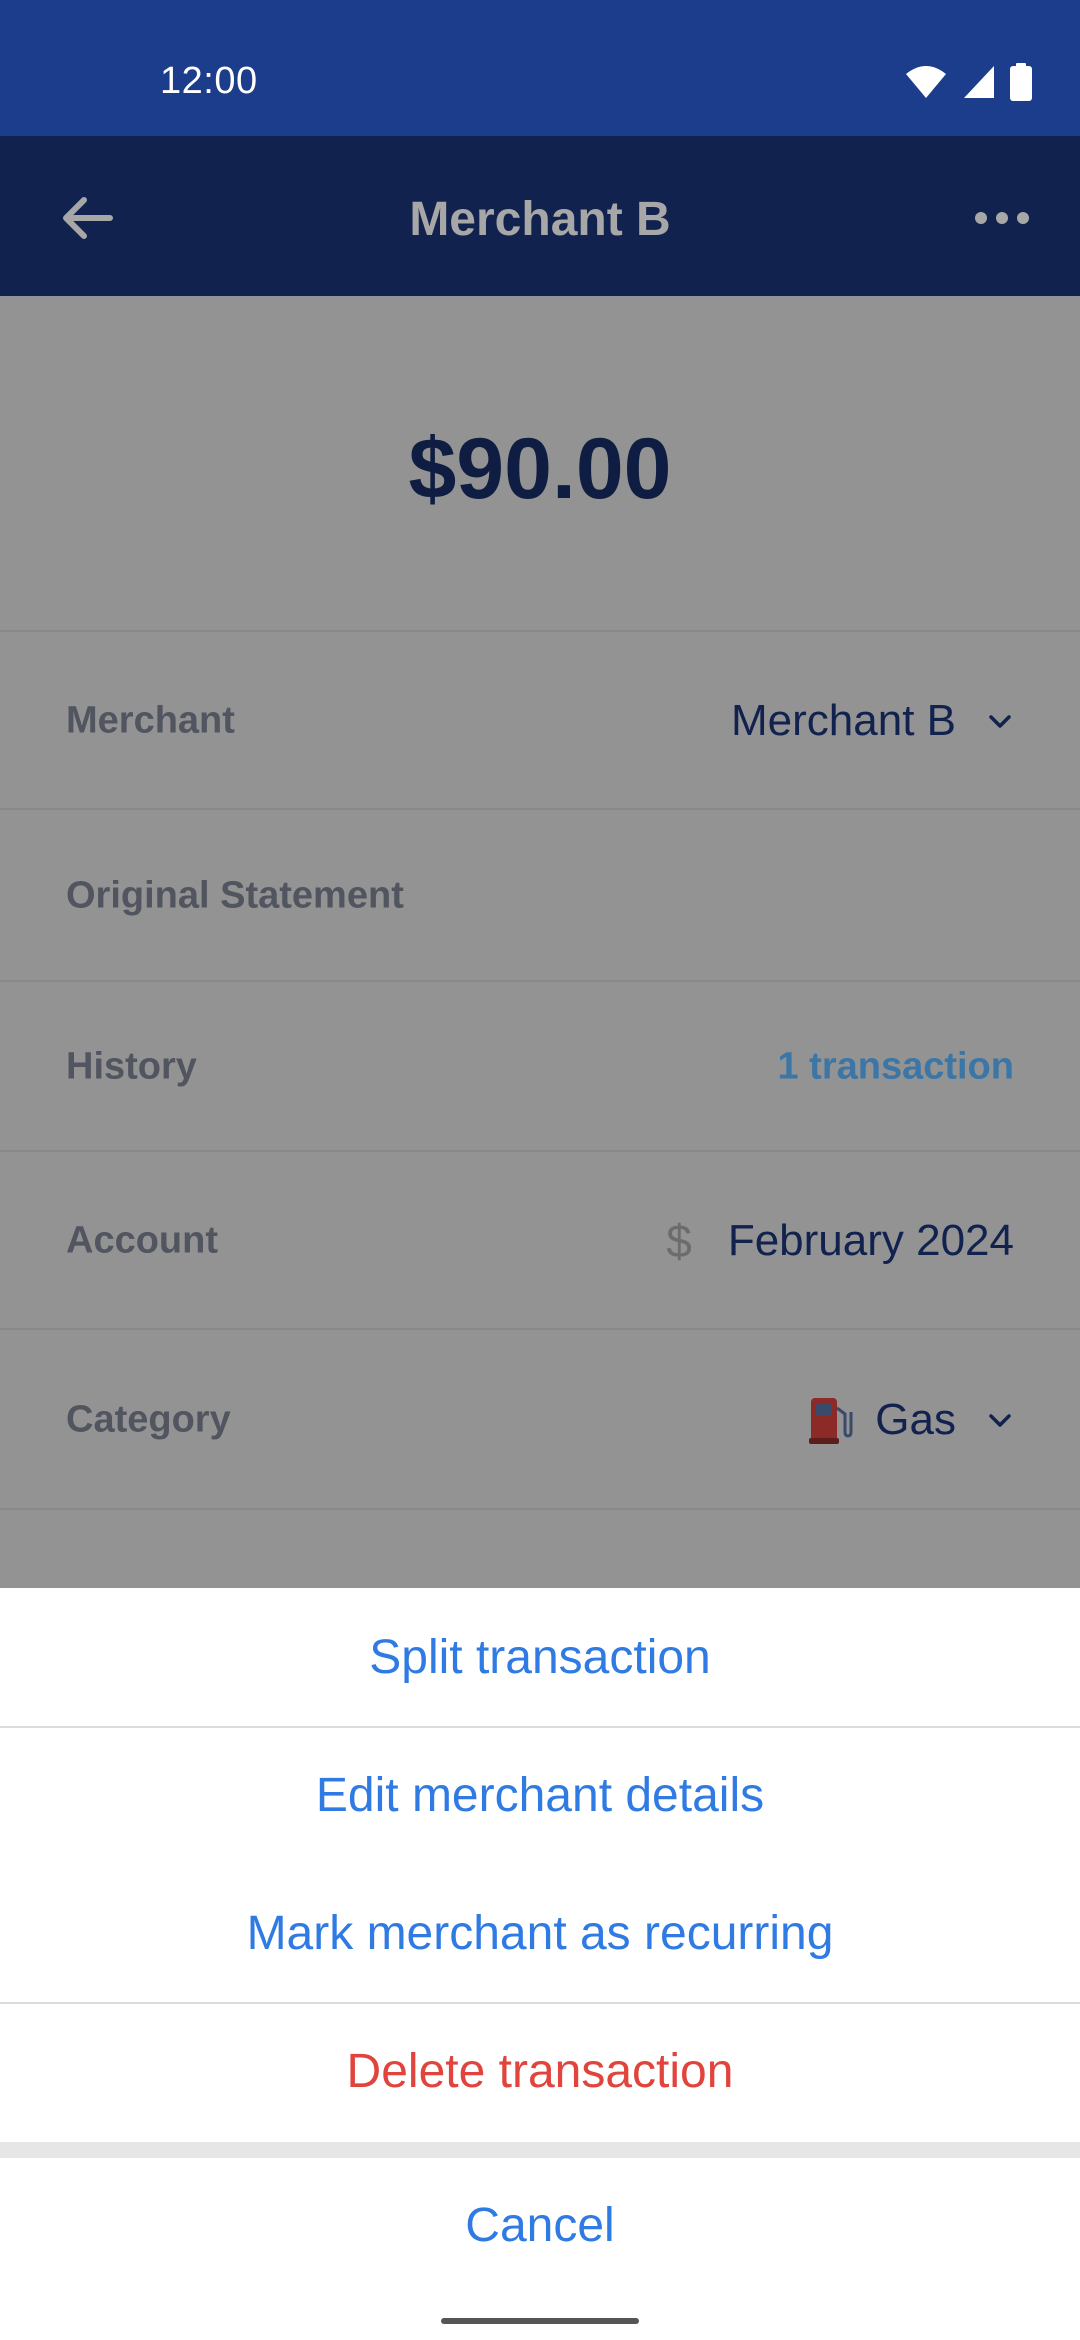  Describe the element at coordinates (150, 720) in the screenshot. I see `merchant-label: Merchant` at that location.